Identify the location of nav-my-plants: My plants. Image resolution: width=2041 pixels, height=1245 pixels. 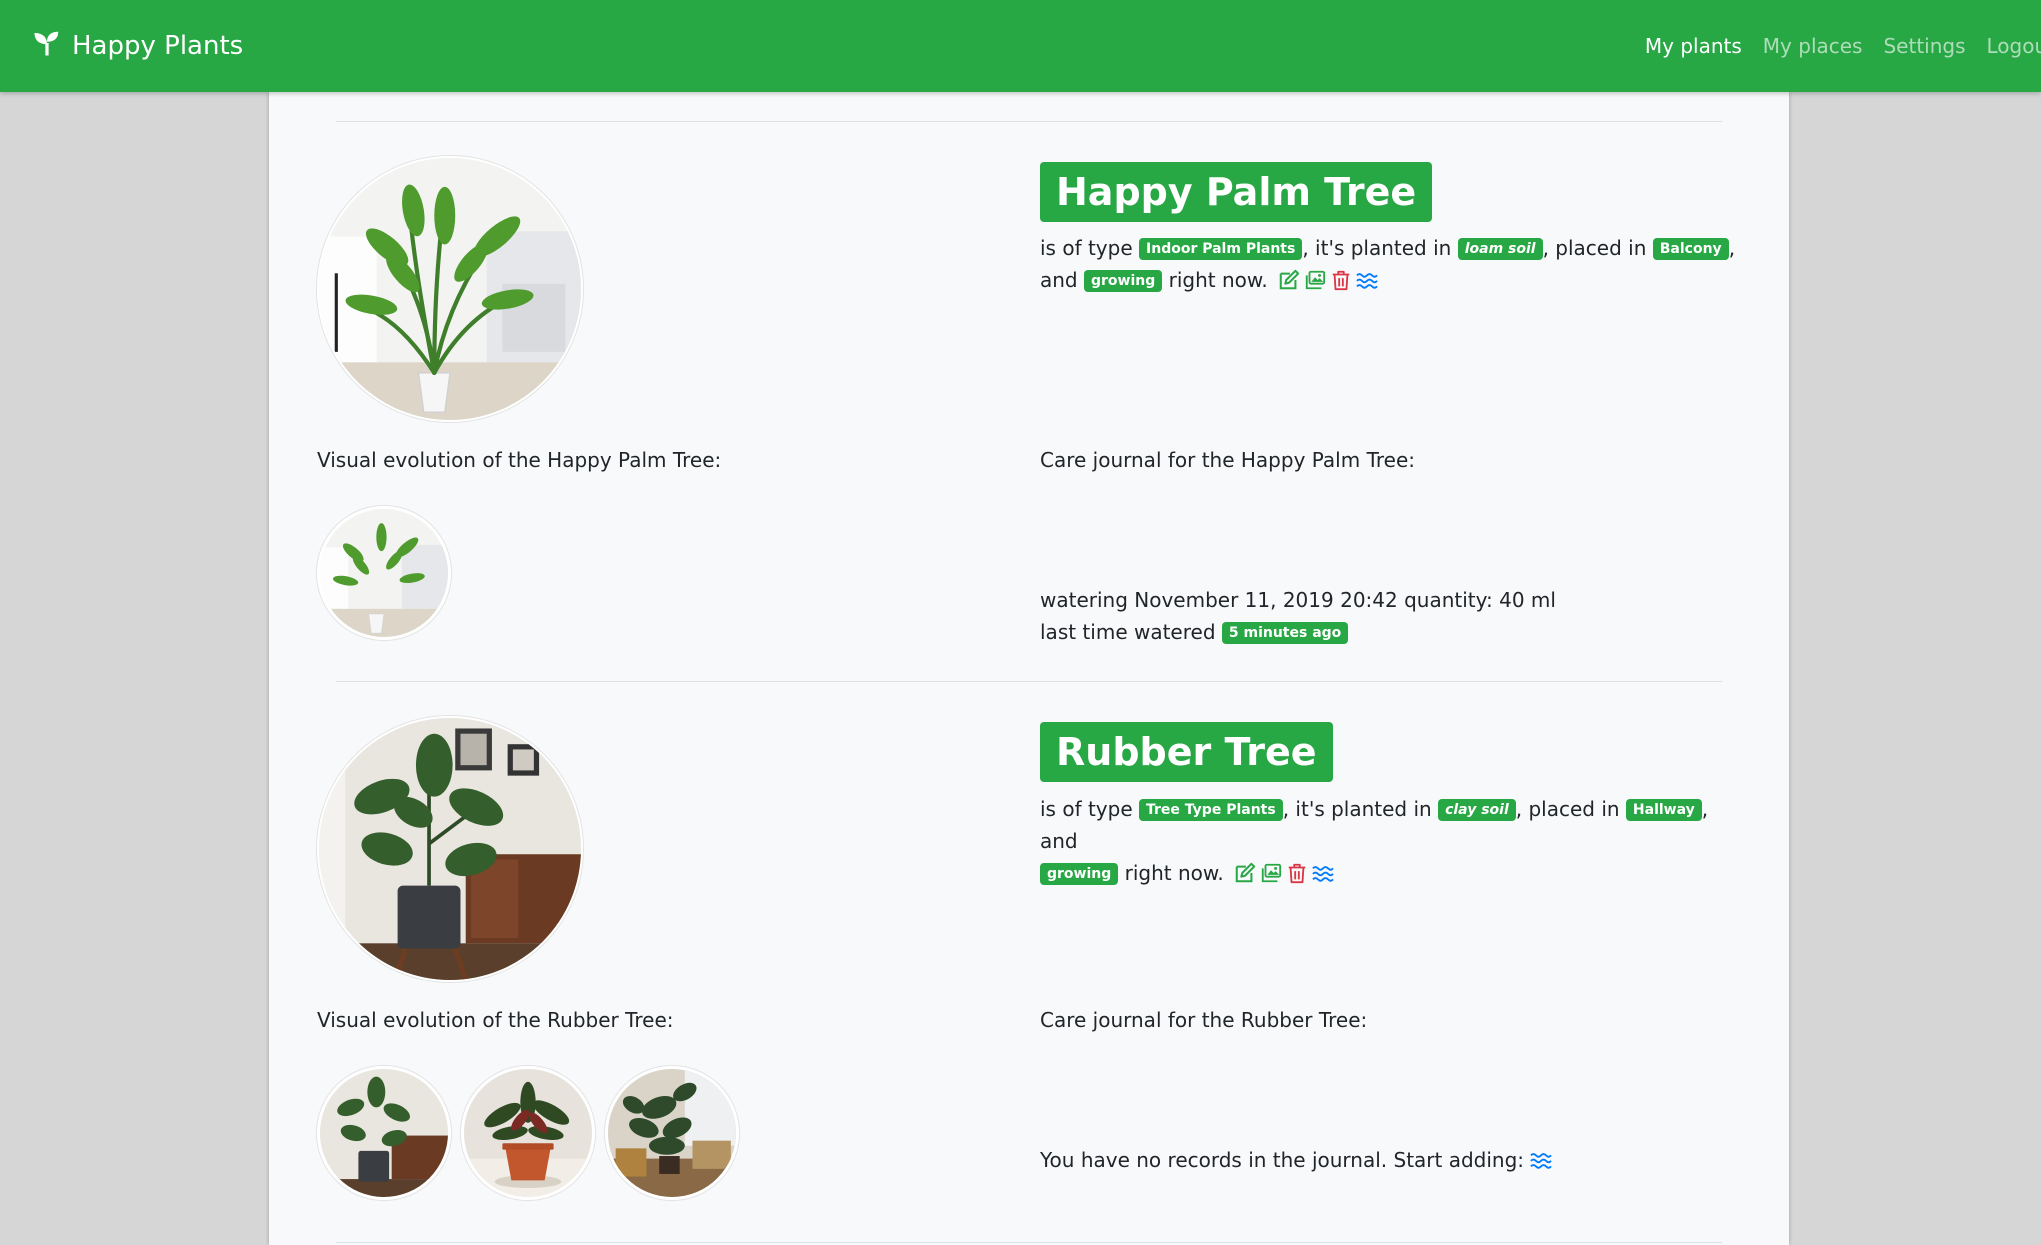
(1693, 46).